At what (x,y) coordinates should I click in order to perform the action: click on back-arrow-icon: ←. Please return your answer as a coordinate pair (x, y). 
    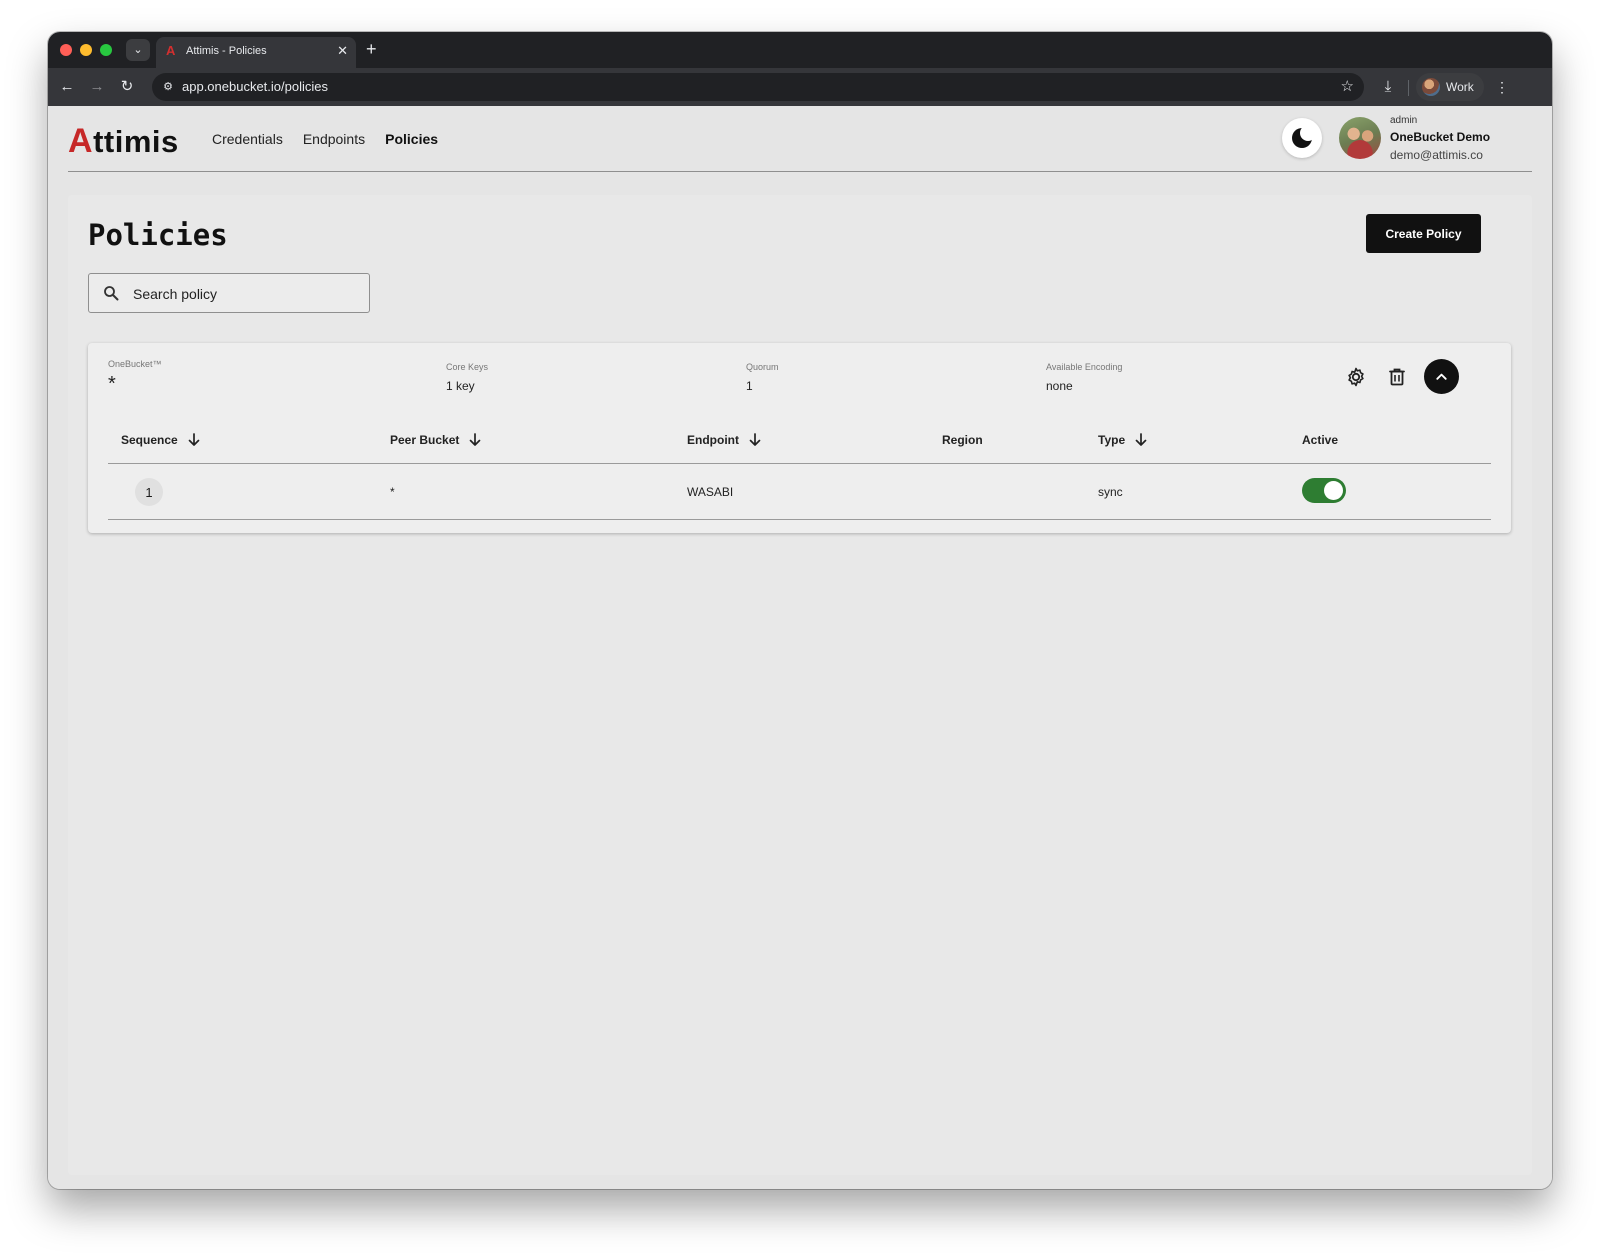
    Looking at the image, I should click on (67, 87).